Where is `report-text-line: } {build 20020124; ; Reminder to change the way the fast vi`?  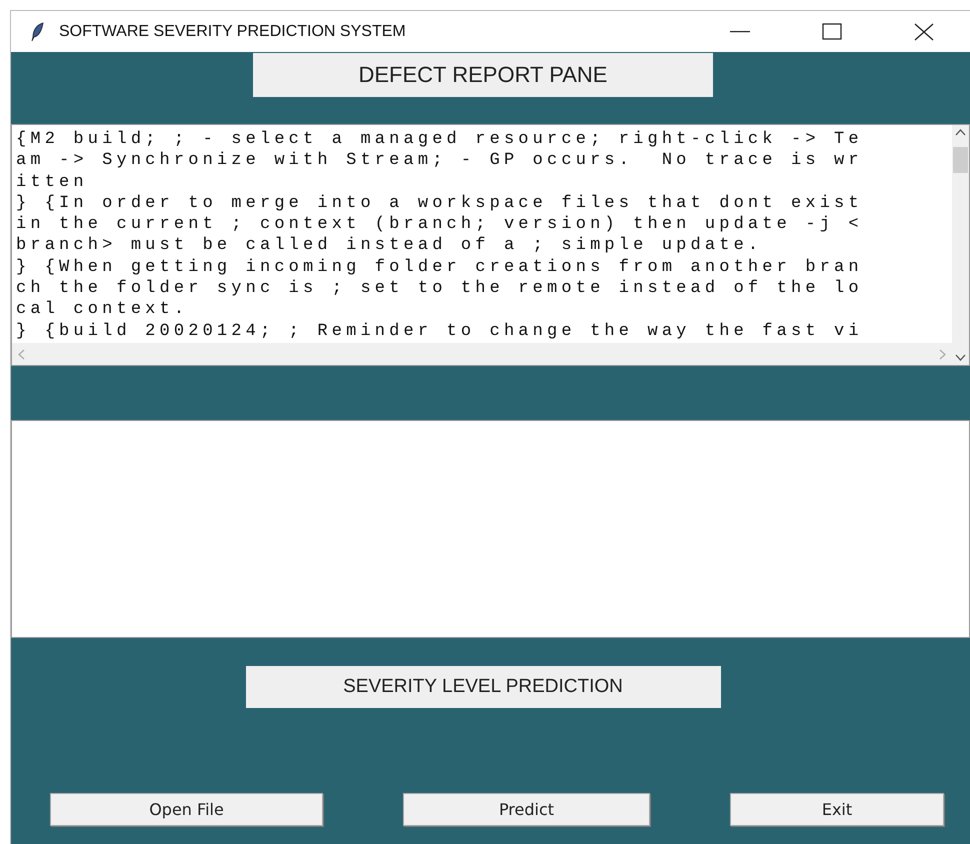
report-text-line: } {build 20020124; ; Reminder to change the way the fast vi is located at coordinates (440, 331).